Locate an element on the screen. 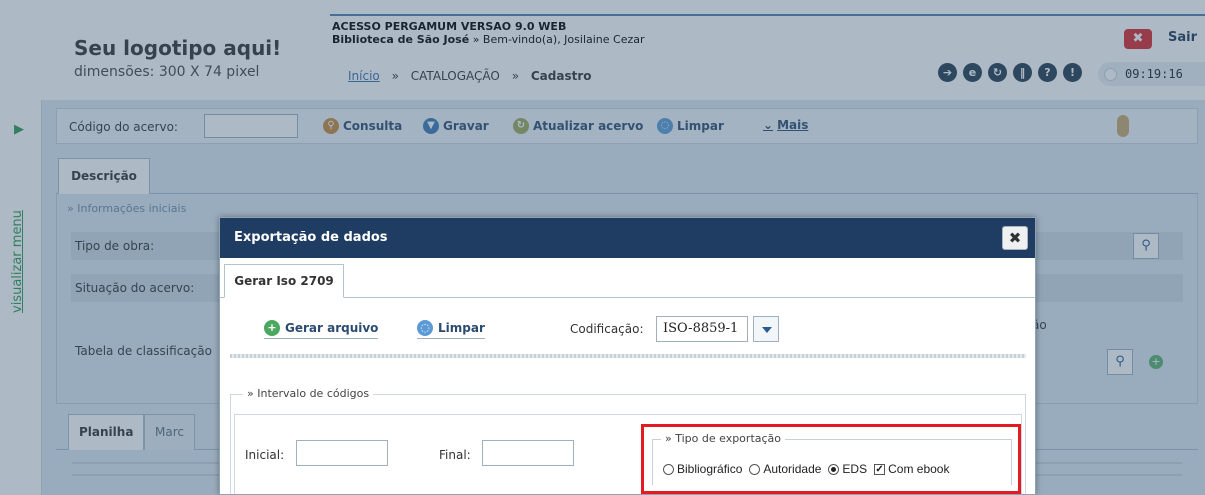  codificacao-select: ISO-8859-1 is located at coordinates (702, 329).